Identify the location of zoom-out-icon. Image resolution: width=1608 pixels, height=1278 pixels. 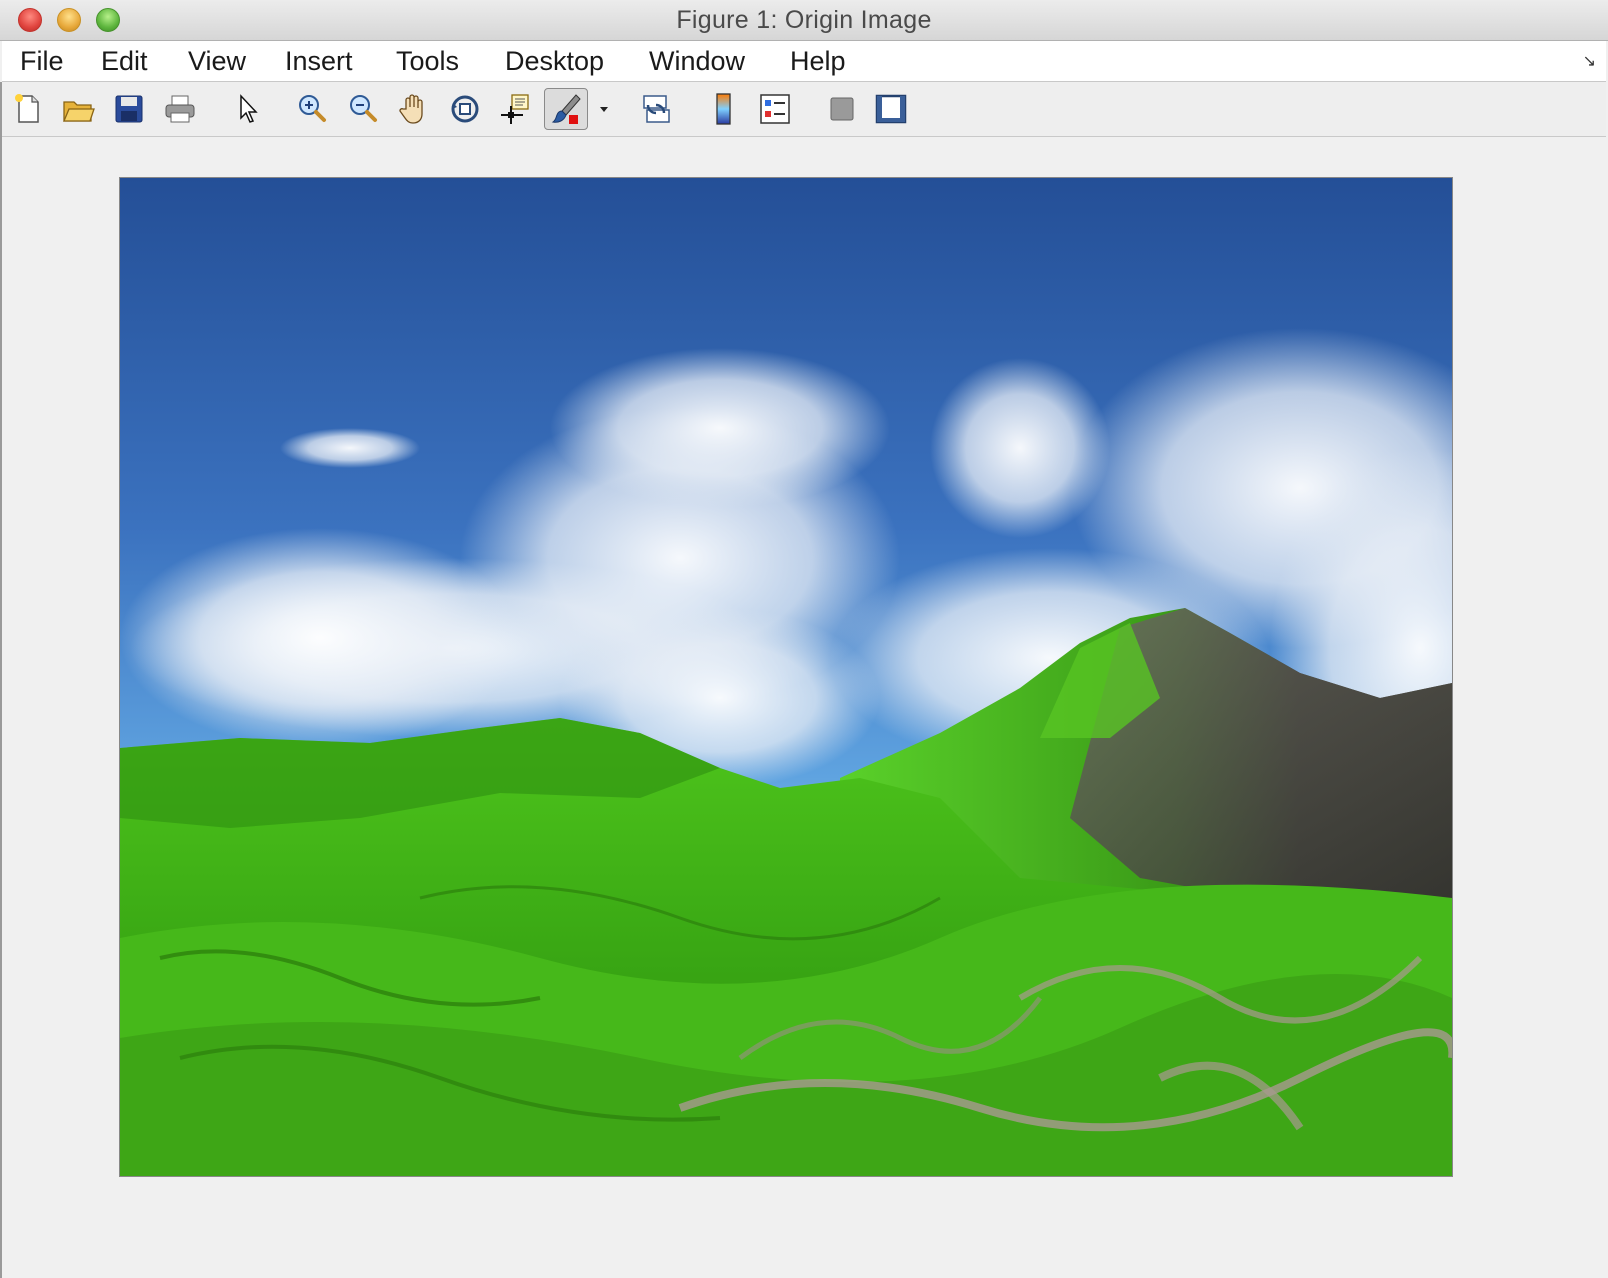
(363, 109).